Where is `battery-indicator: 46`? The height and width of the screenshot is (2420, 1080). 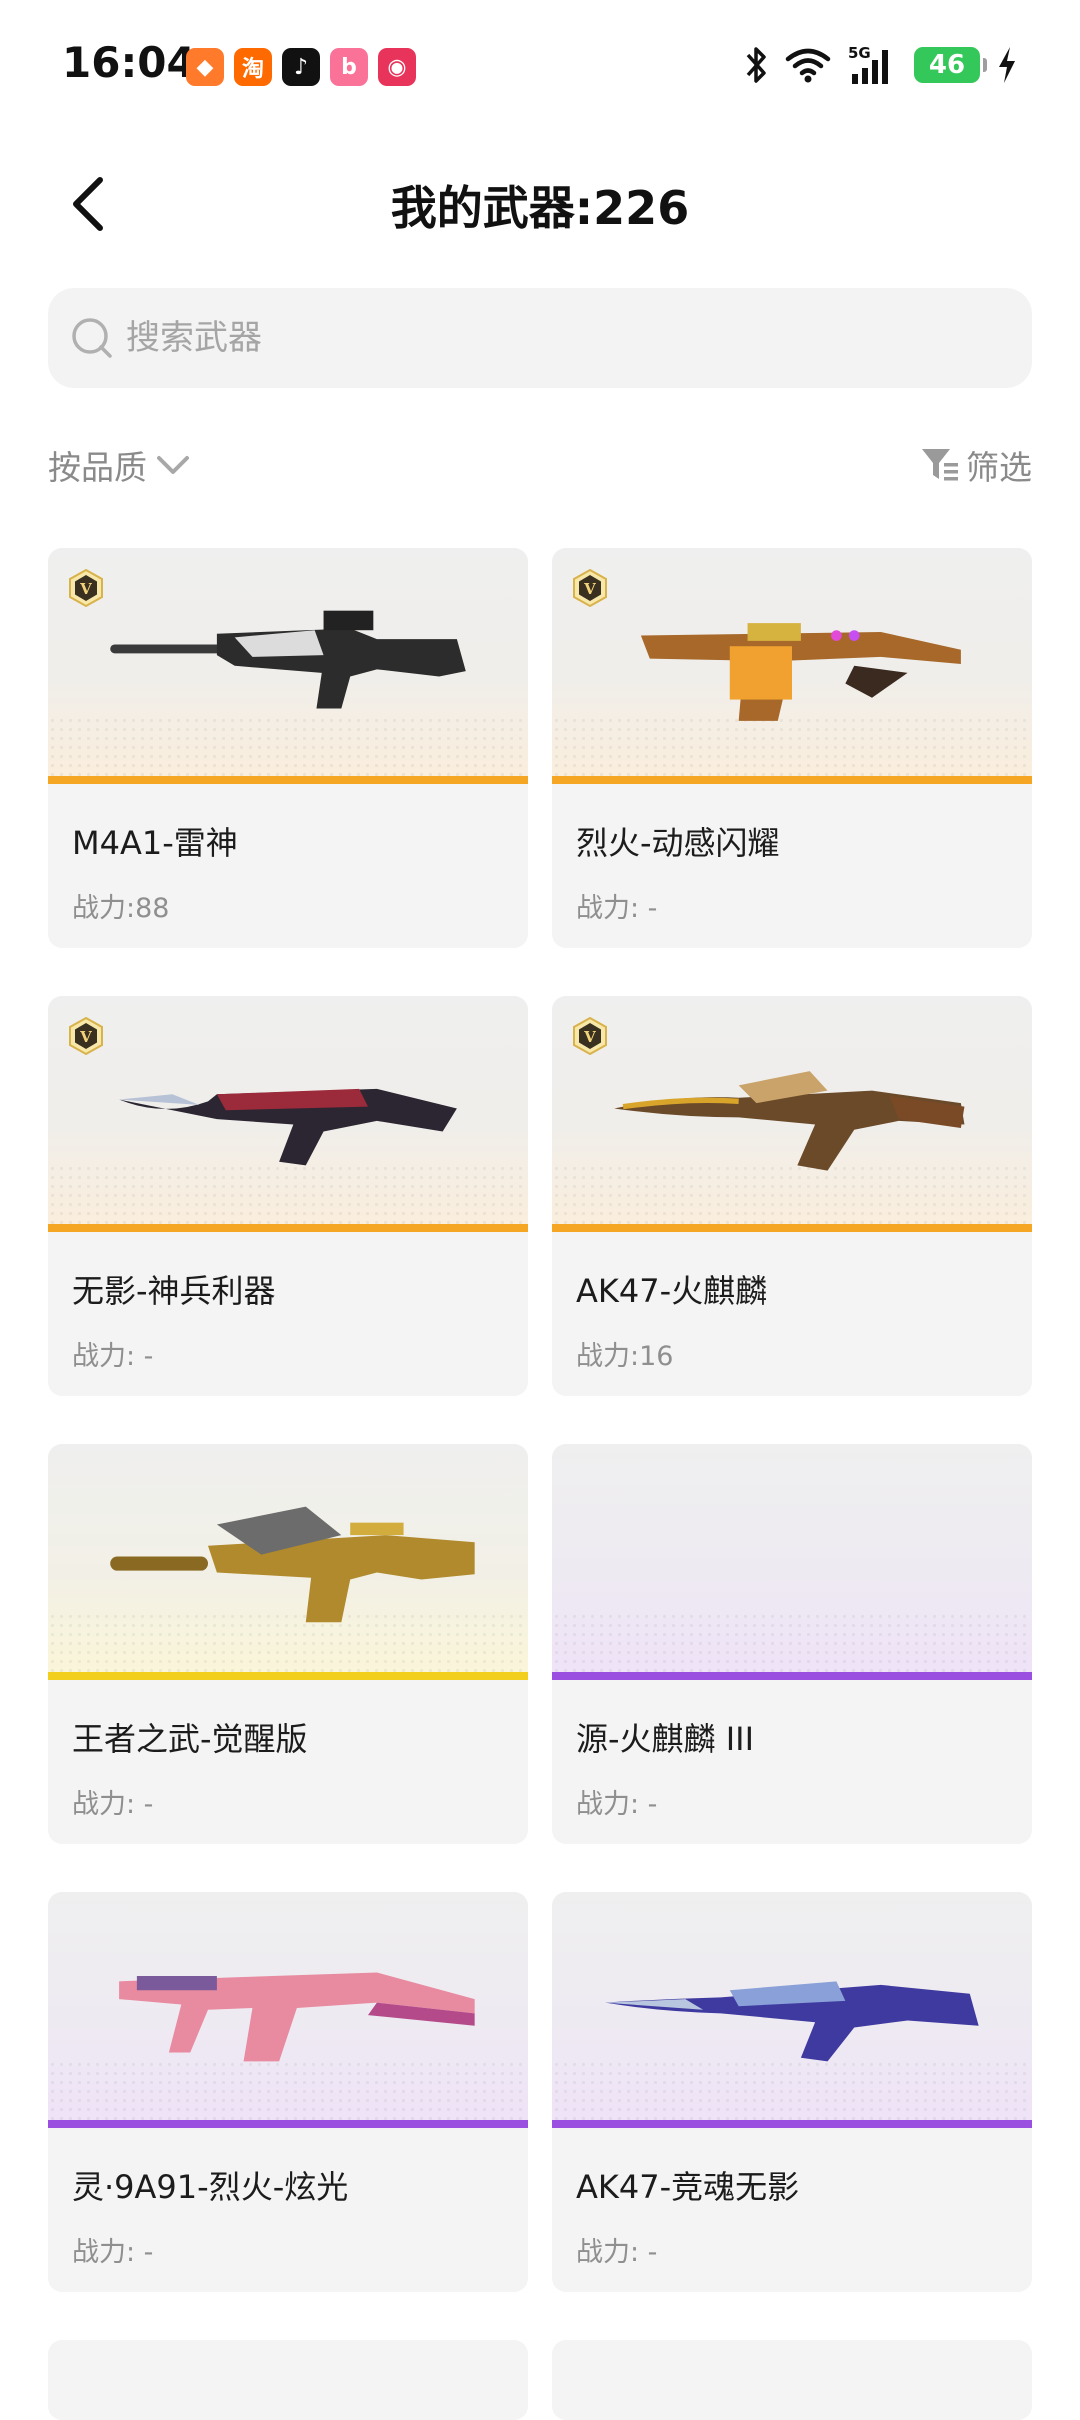
battery-indicator: 46 is located at coordinates (950, 65).